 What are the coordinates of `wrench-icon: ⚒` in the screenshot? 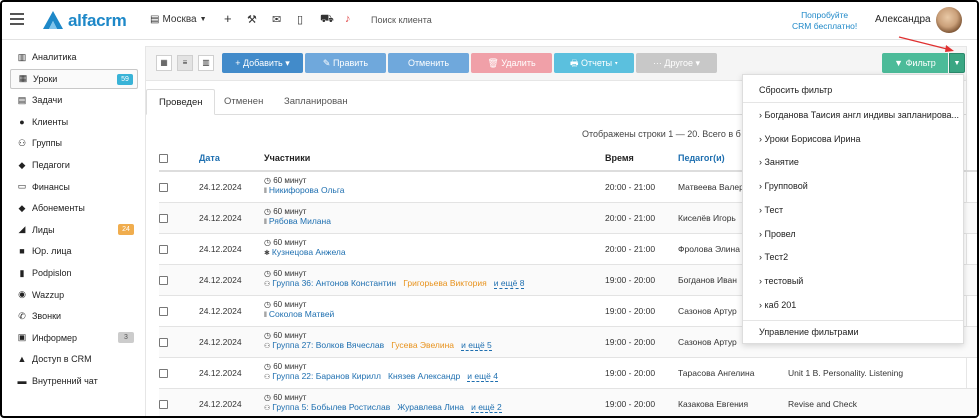 It's located at (252, 19).